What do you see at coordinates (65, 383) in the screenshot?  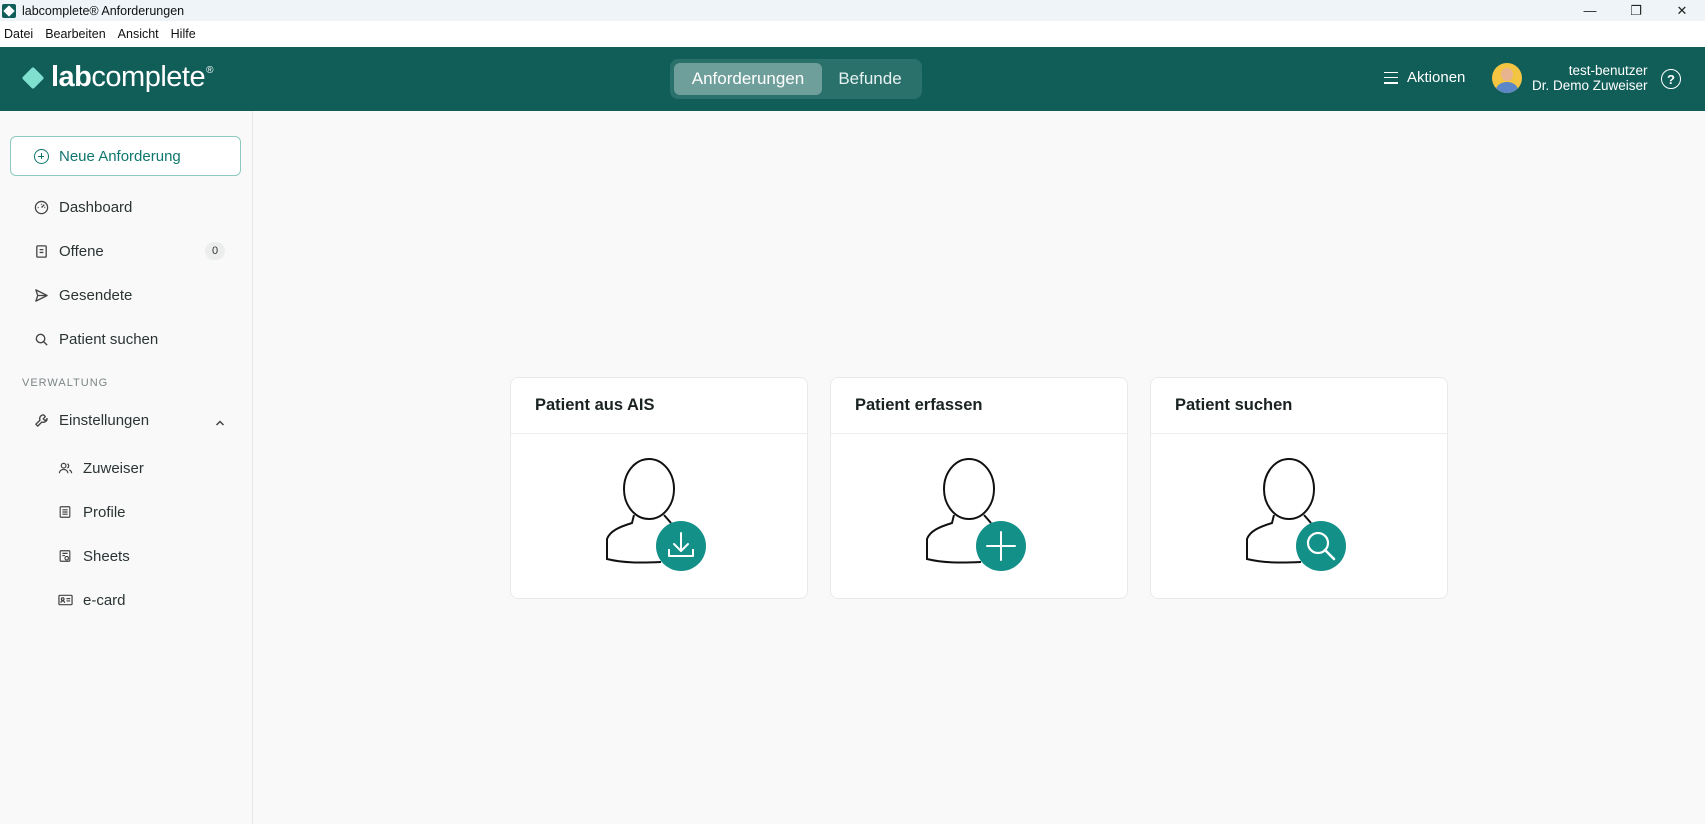 I see `section-label-verwaltung: VERWALTUNG` at bounding box center [65, 383].